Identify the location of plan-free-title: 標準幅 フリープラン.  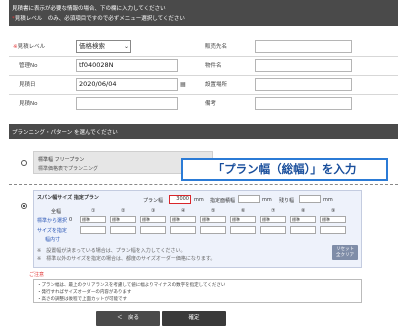
(61, 160).